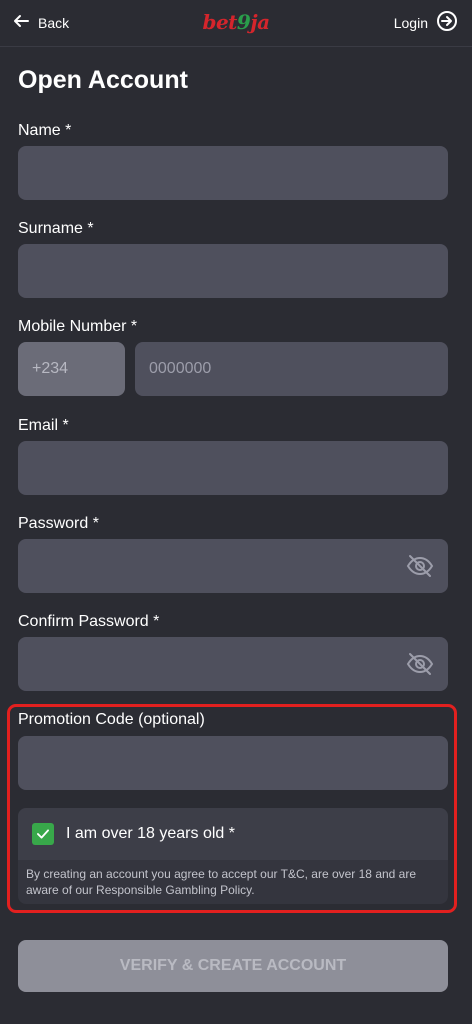 The width and height of the screenshot is (472, 1024). I want to click on email-label: Email *, so click(43, 425).